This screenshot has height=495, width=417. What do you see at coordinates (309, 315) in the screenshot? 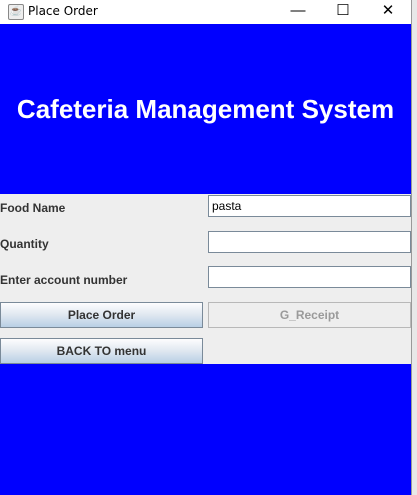
I see `generate-receipt-button: G_Receipt` at bounding box center [309, 315].